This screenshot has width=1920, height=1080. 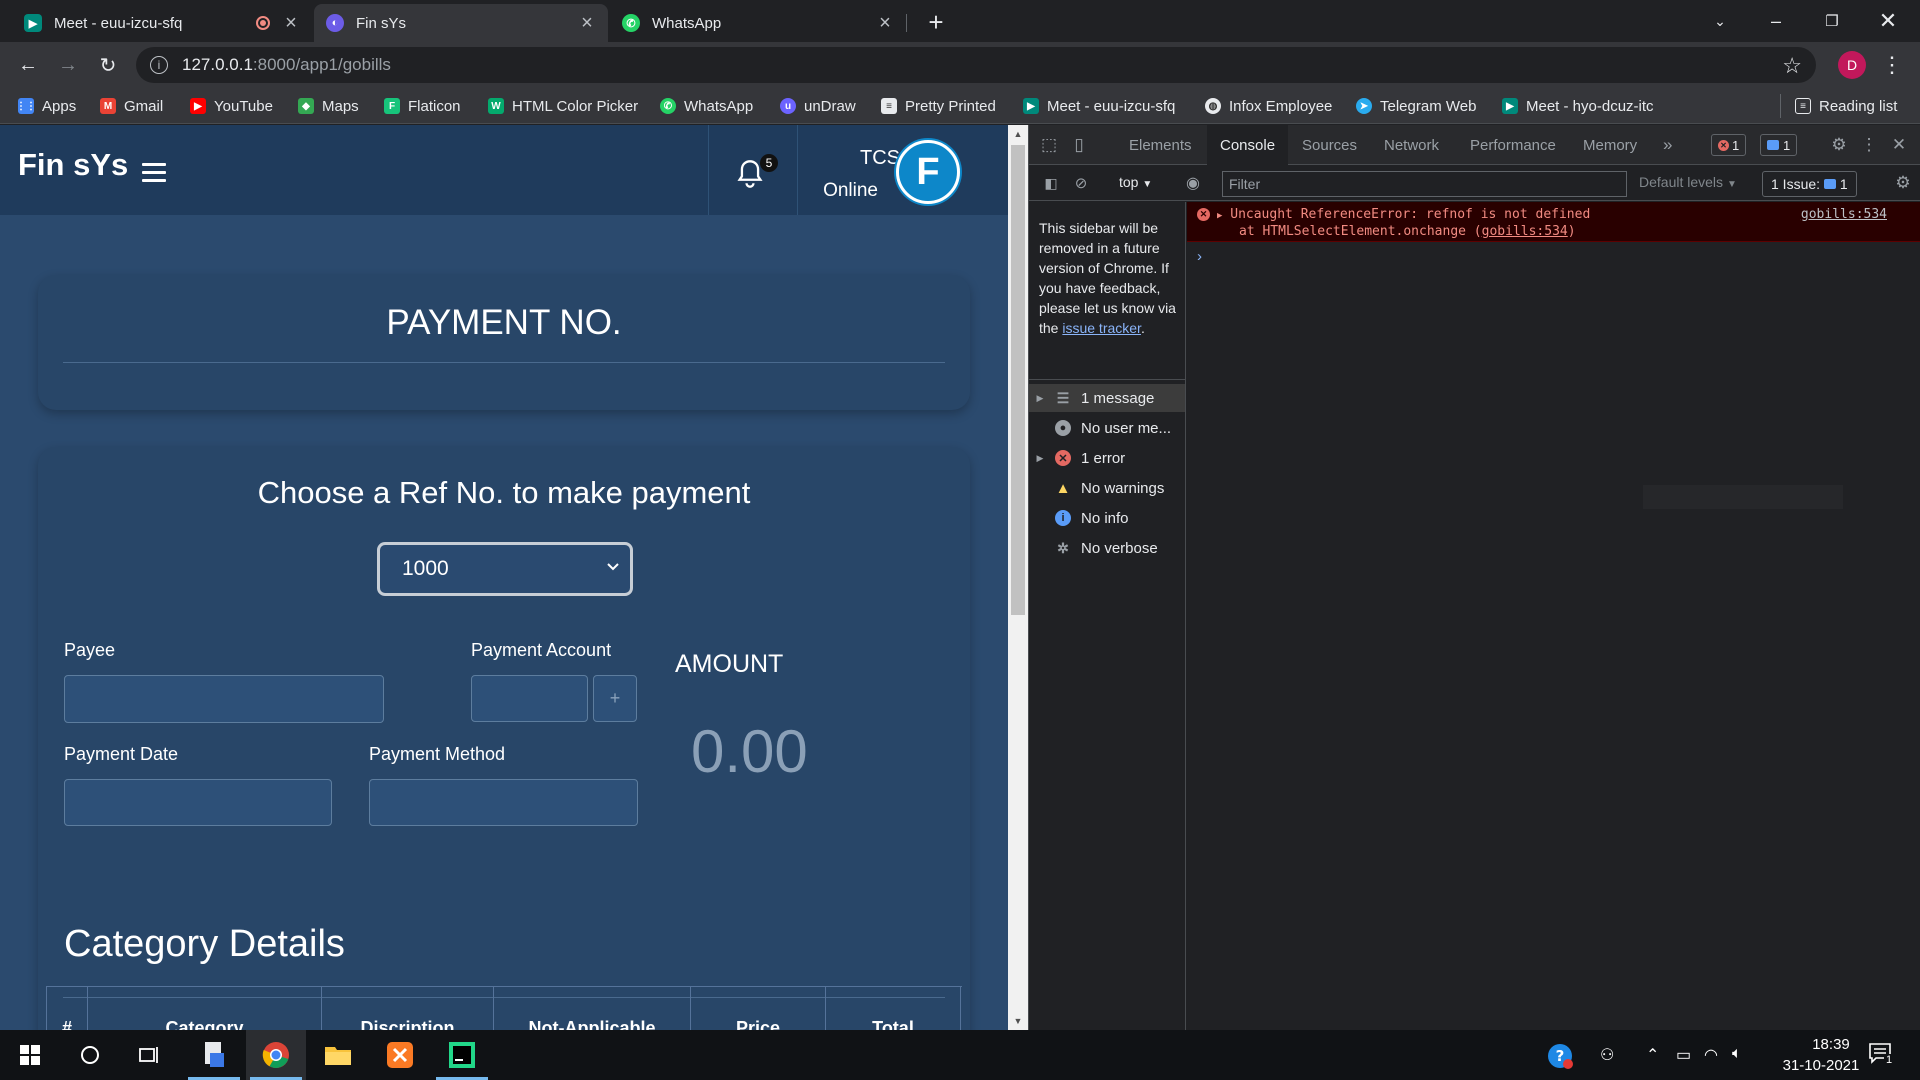 I want to click on start-button, so click(x=30, y=1055).